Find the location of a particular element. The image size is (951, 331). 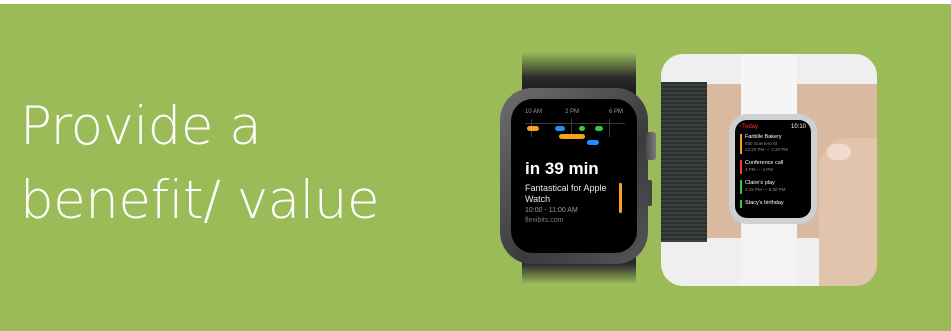

list-item-subtitle: 3 PM — 4 PM is located at coordinates (759, 169).